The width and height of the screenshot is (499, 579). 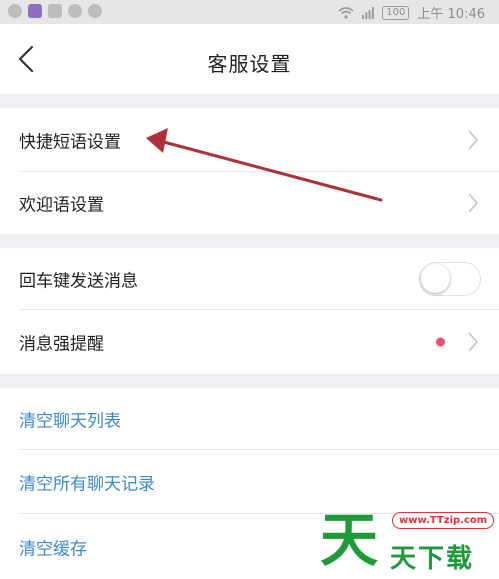 What do you see at coordinates (451, 14) in the screenshot?
I see `clock: 上午 10:46` at bounding box center [451, 14].